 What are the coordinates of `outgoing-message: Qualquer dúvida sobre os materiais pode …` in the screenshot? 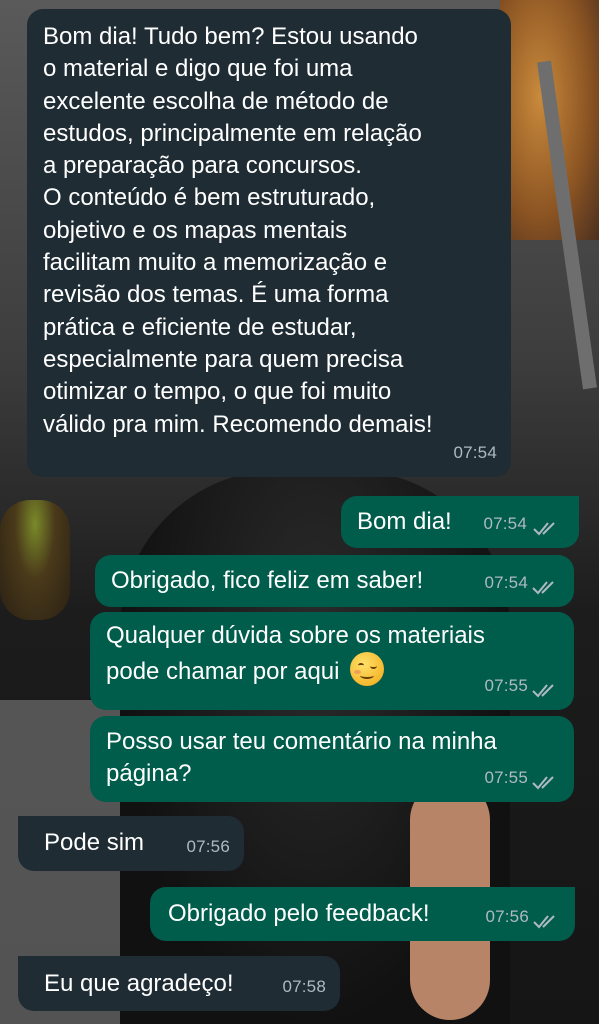 It's located at (332, 661).